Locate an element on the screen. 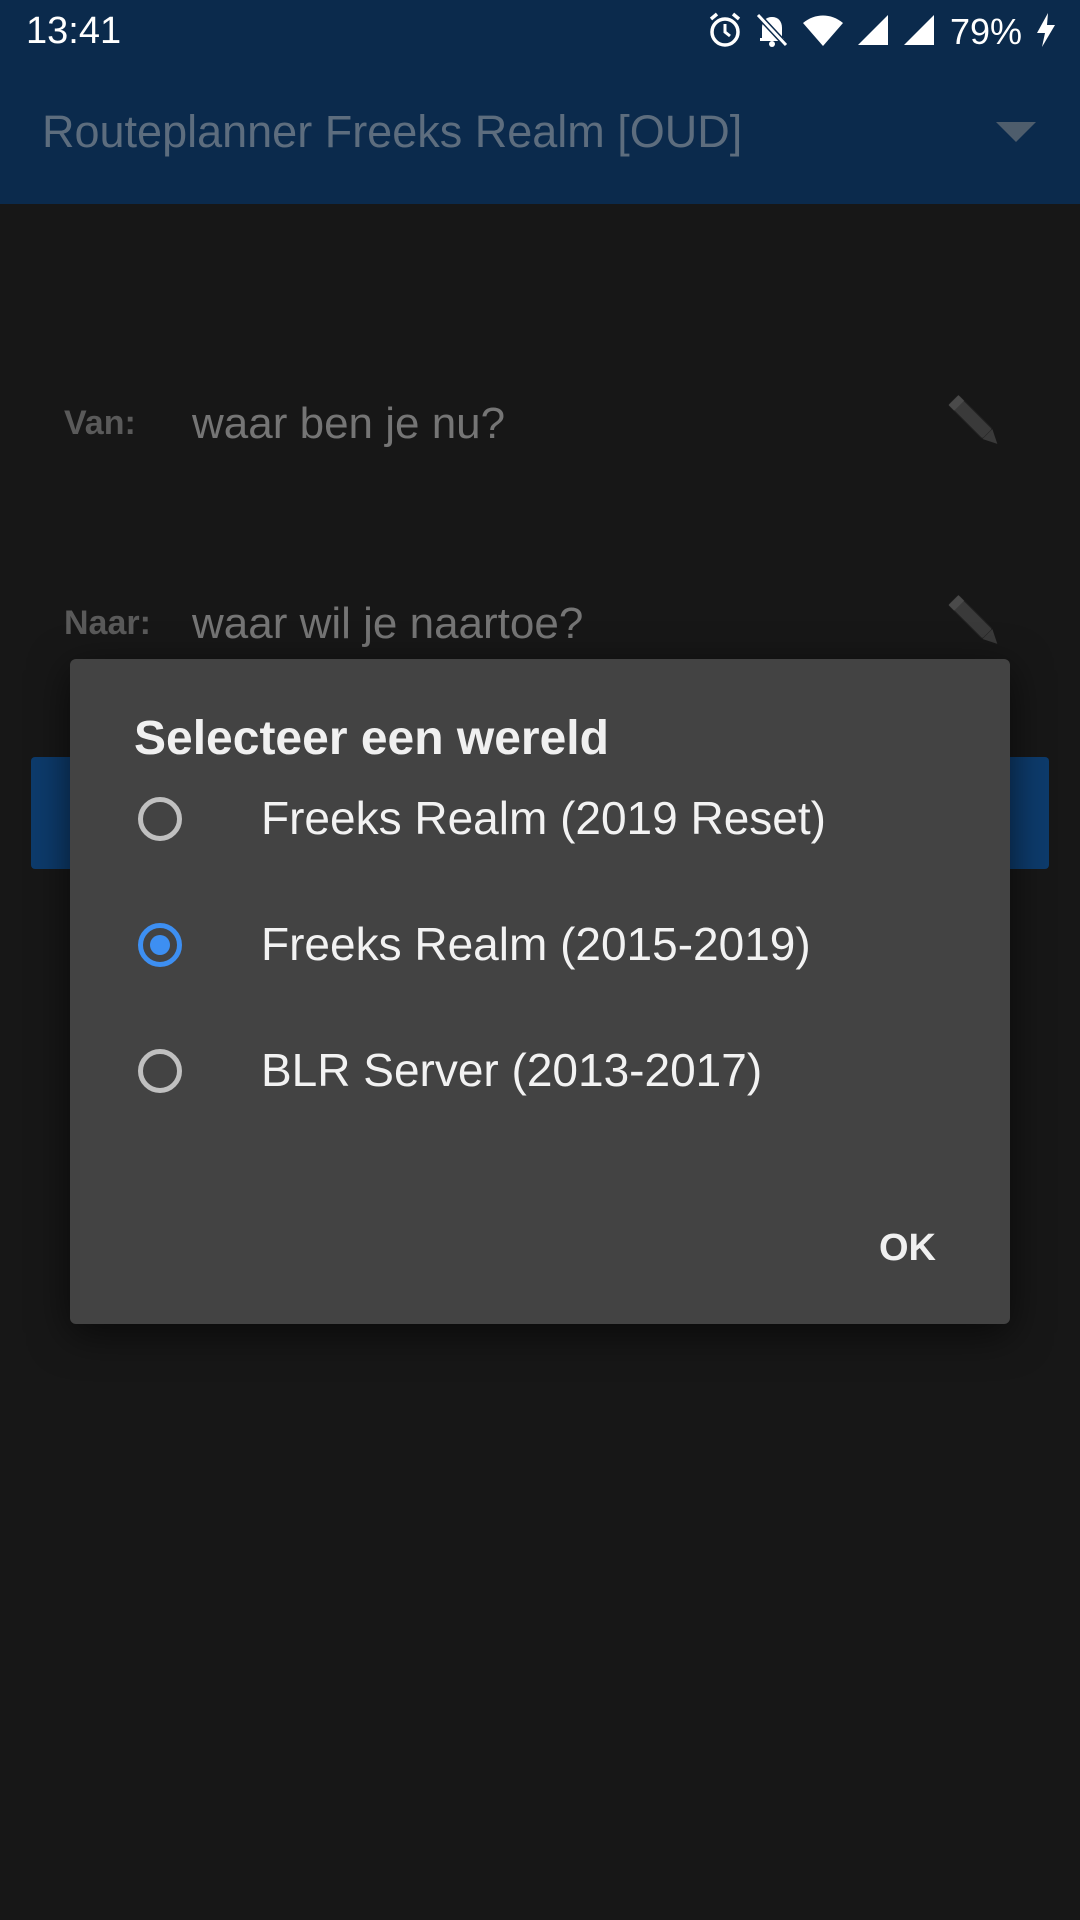 This screenshot has height=1920, width=1080. to-label: Naar: is located at coordinates (107, 623).